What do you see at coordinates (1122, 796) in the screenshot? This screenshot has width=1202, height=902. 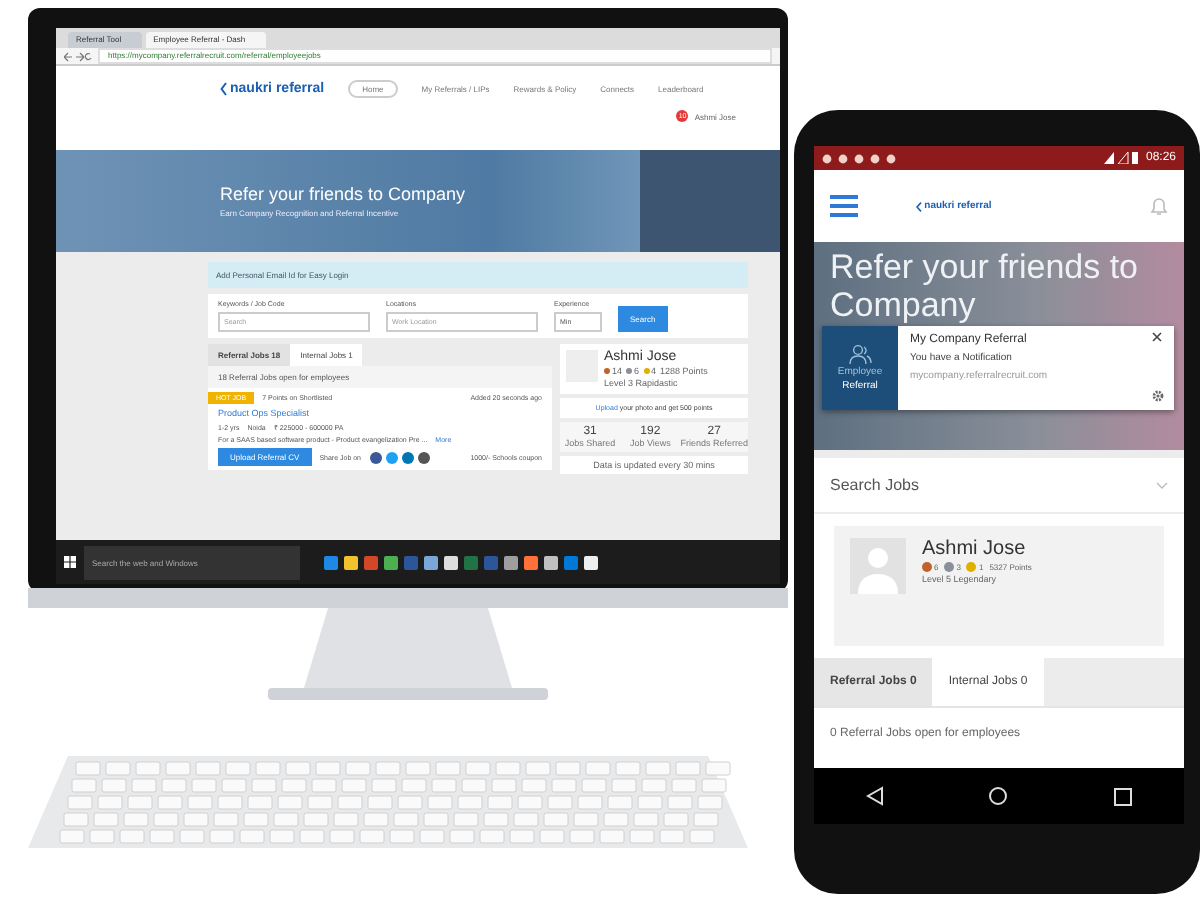 I see `recents-icon` at bounding box center [1122, 796].